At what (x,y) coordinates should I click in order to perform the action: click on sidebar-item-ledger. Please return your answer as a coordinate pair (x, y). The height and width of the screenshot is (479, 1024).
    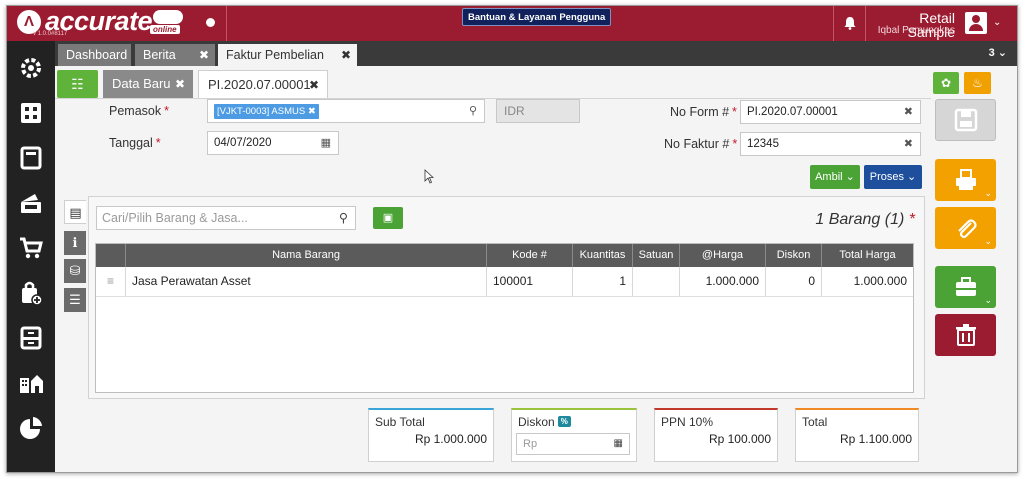
    Looking at the image, I should click on (31, 158).